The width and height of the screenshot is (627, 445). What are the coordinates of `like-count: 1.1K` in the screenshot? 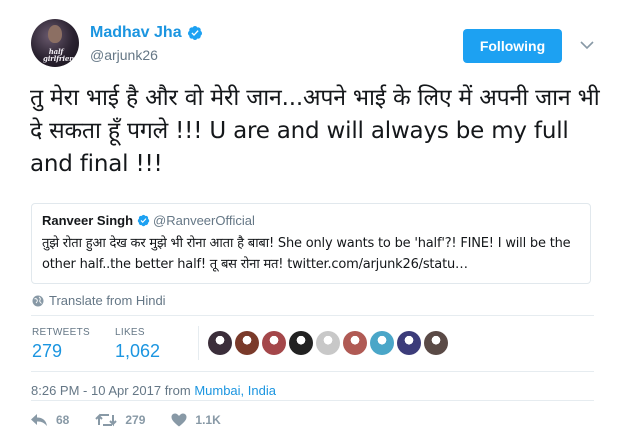 It's located at (208, 420).